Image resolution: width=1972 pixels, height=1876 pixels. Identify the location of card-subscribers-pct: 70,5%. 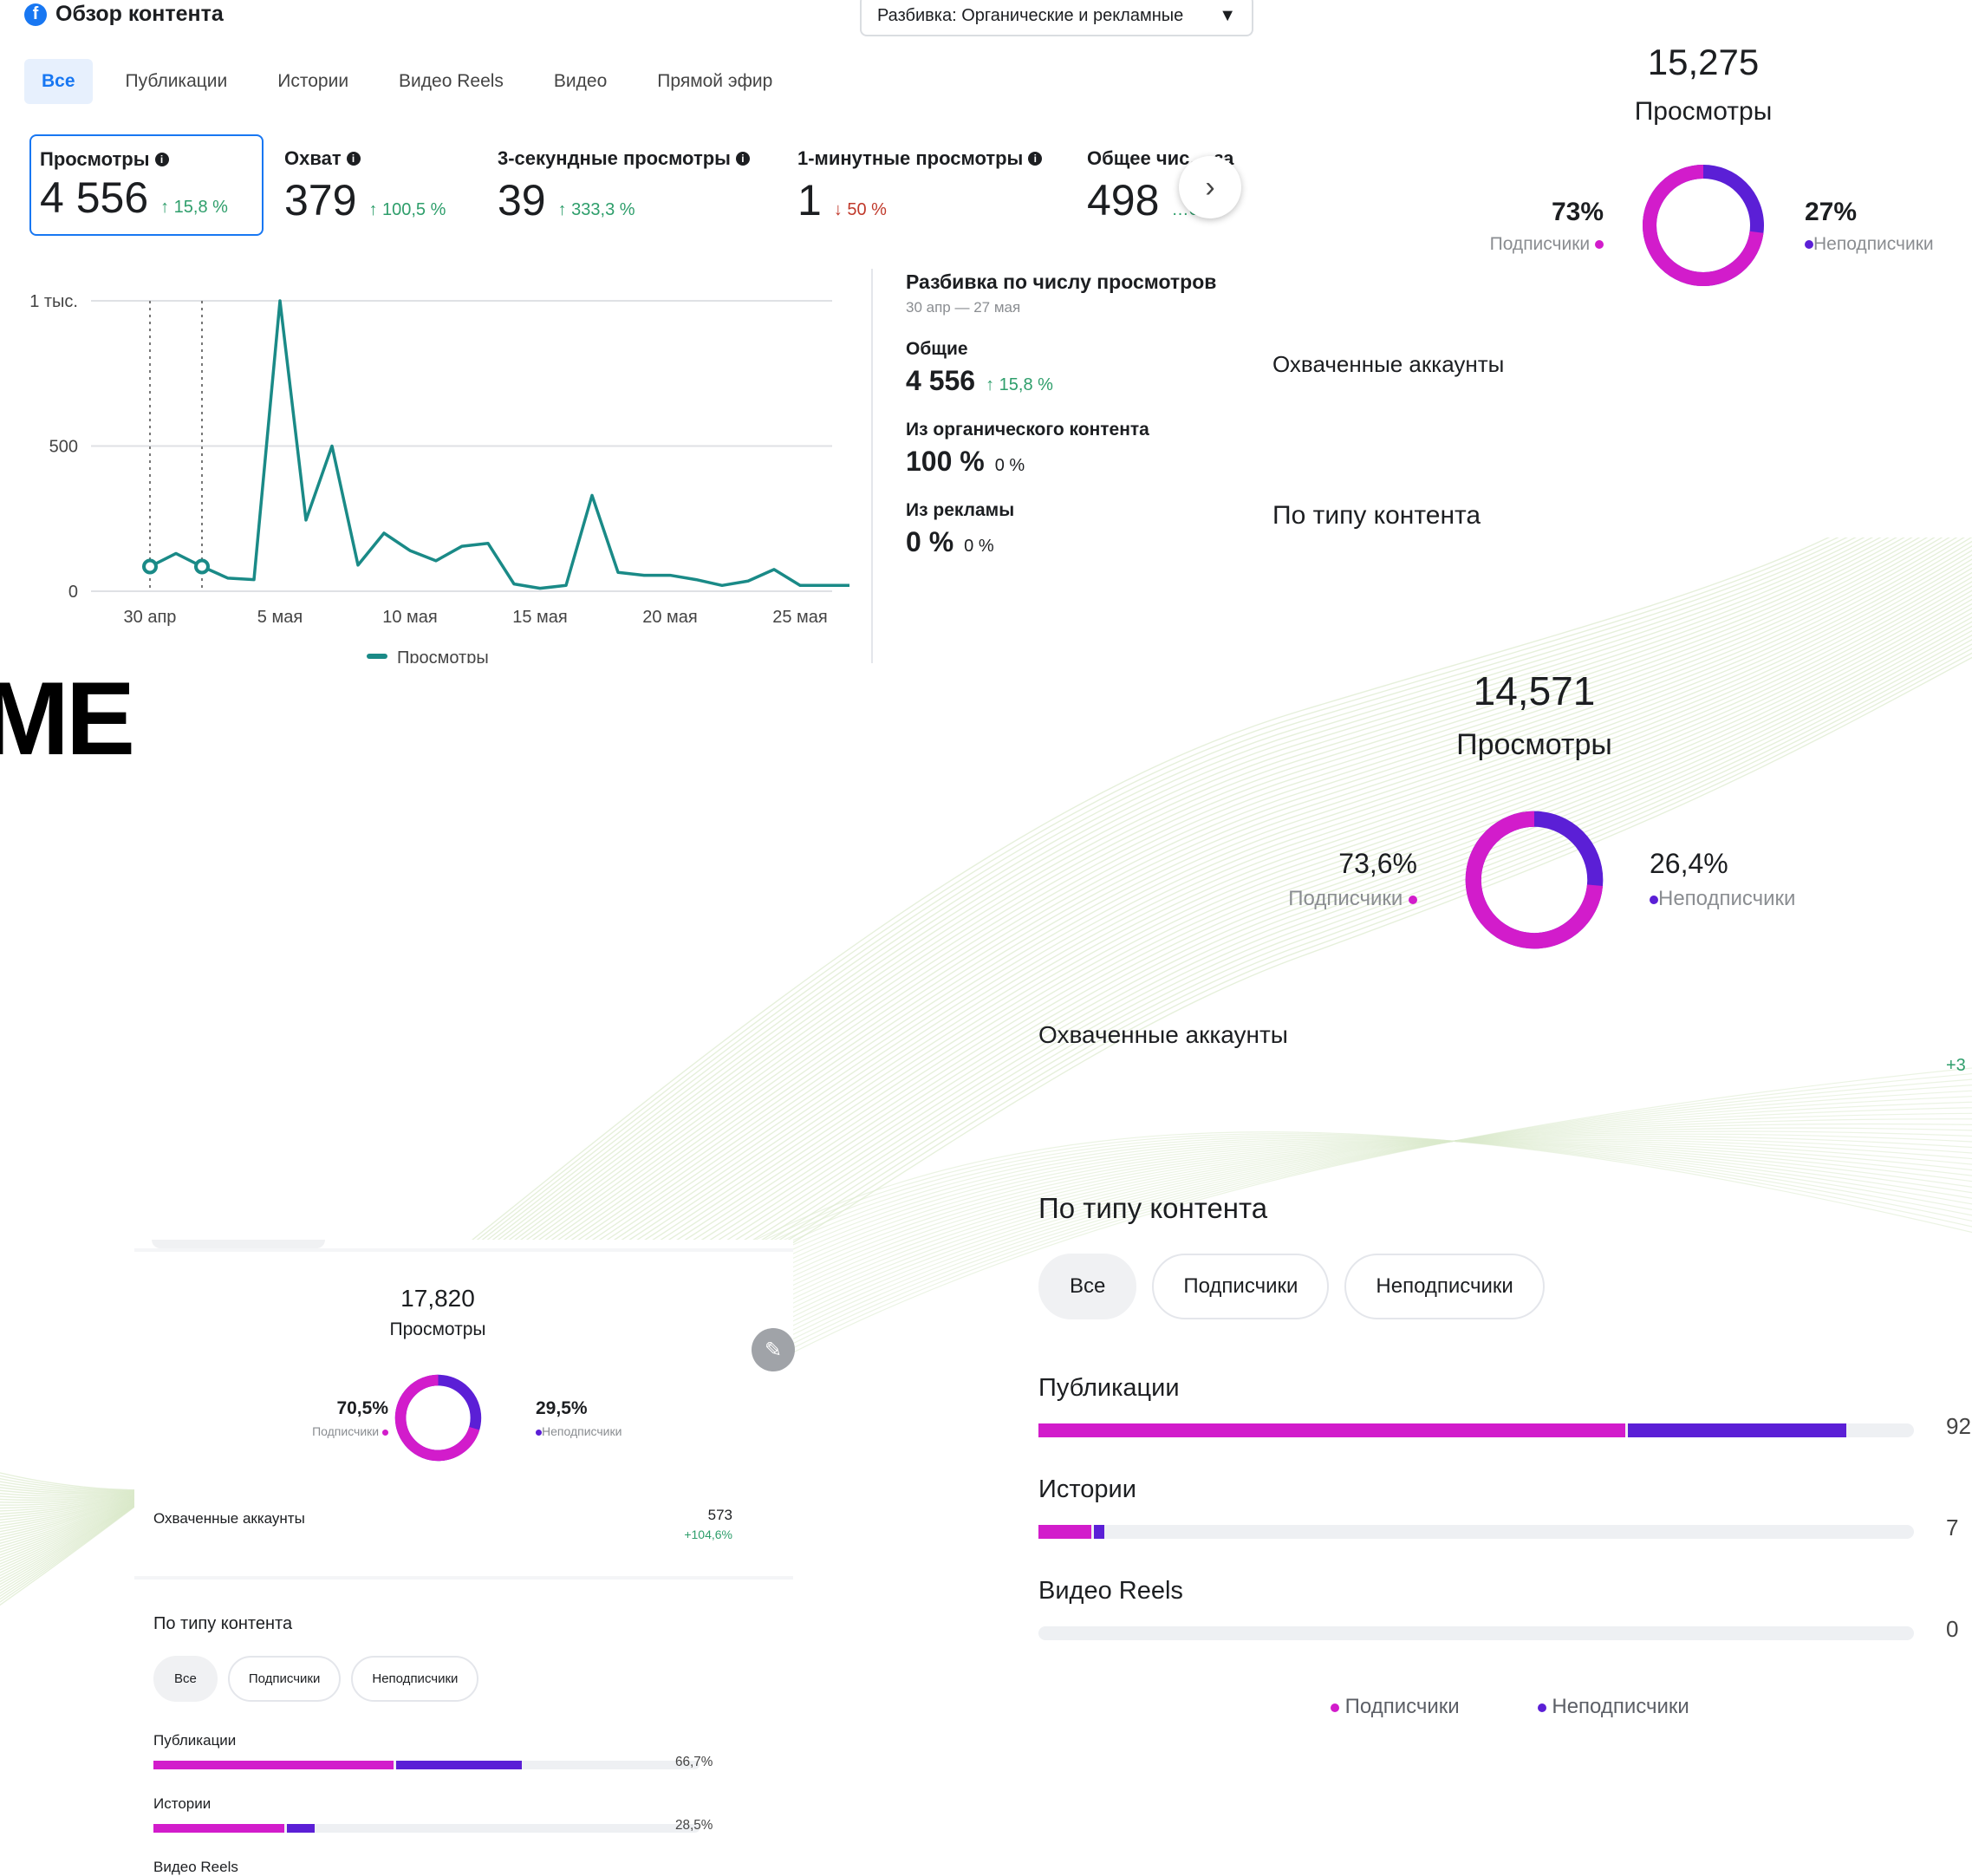
(362, 1408).